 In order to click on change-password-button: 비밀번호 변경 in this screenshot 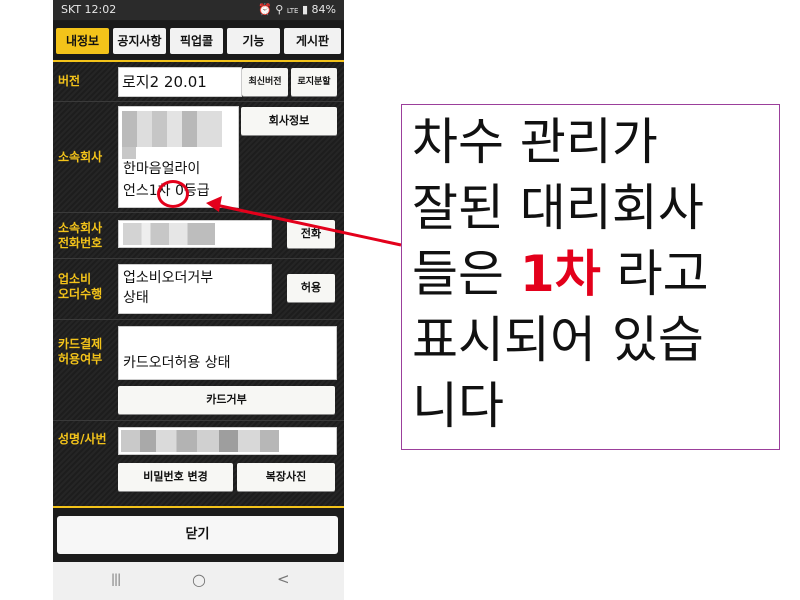, I will do `click(175, 477)`.